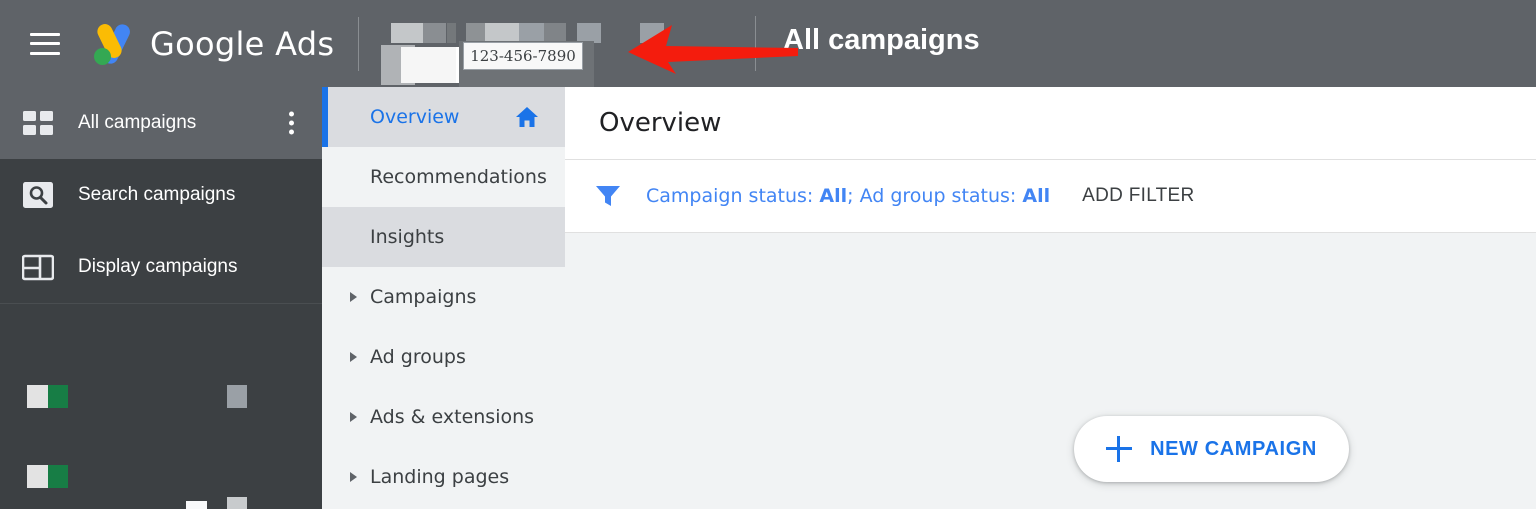 Image resolution: width=1536 pixels, height=509 pixels. I want to click on more-options-icon, so click(291, 123).